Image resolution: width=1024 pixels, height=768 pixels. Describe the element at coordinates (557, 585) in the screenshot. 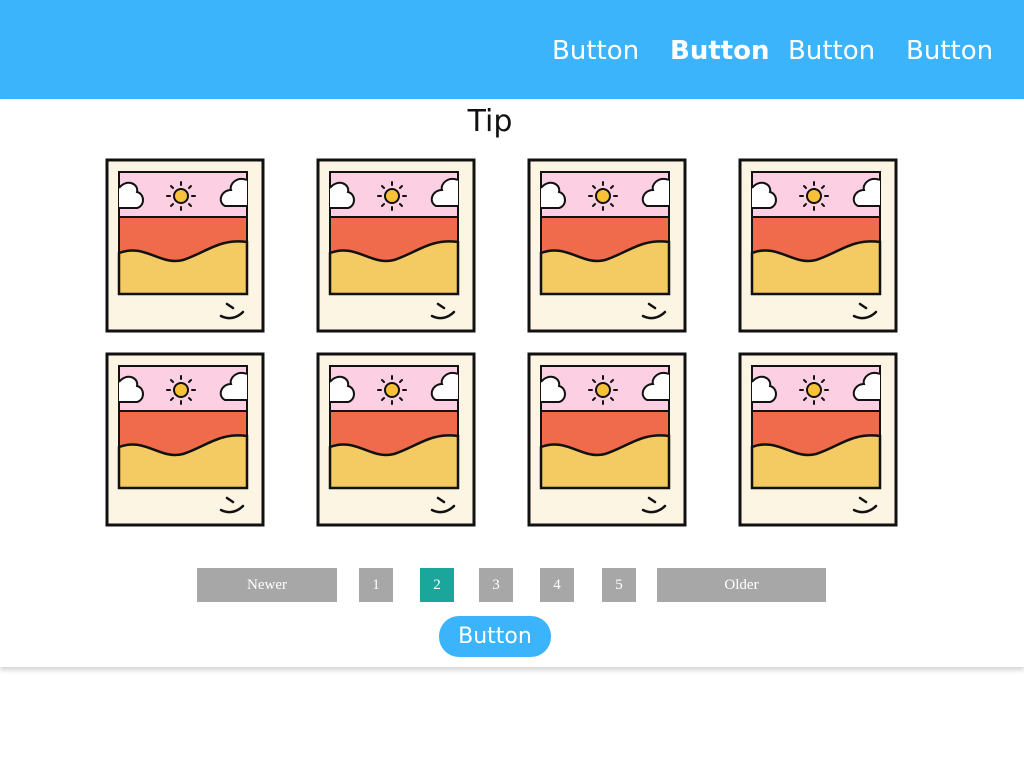

I see `page-button-4: 4` at that location.